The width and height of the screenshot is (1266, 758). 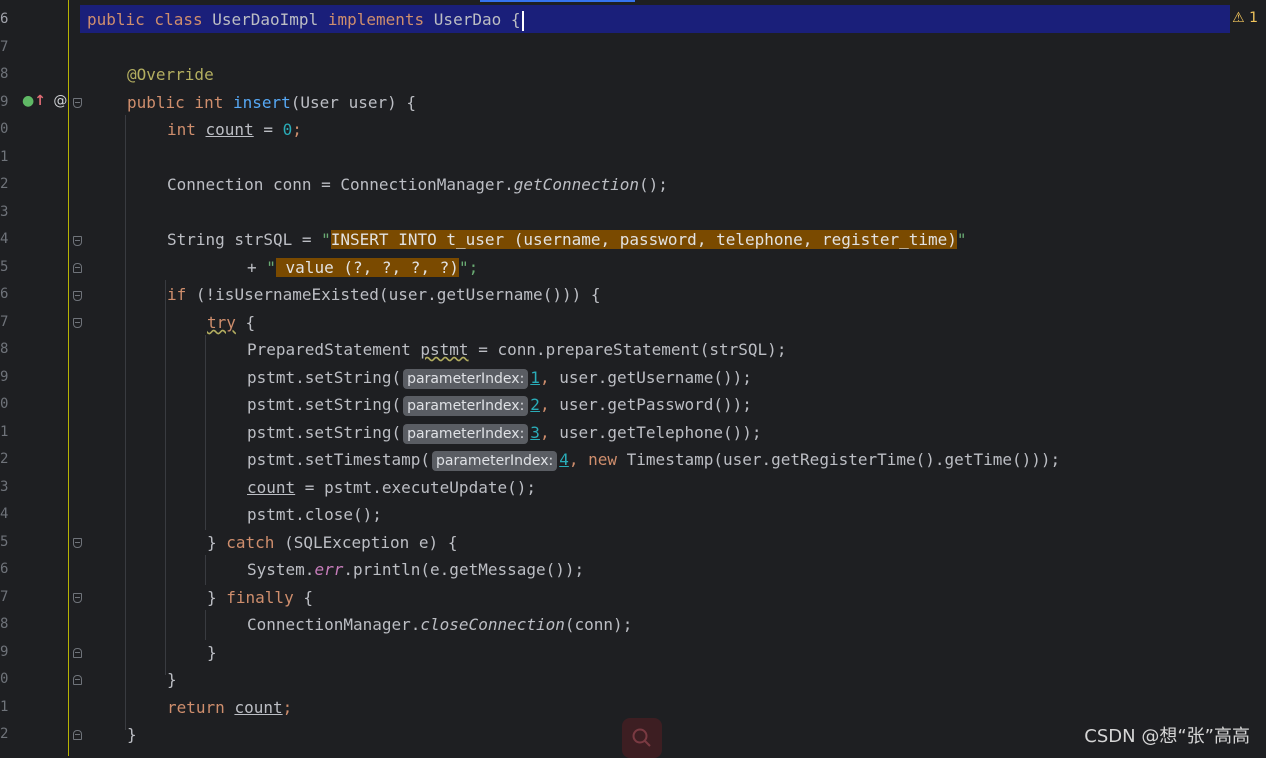 What do you see at coordinates (261, 102) in the screenshot?
I see `method-name: insert` at bounding box center [261, 102].